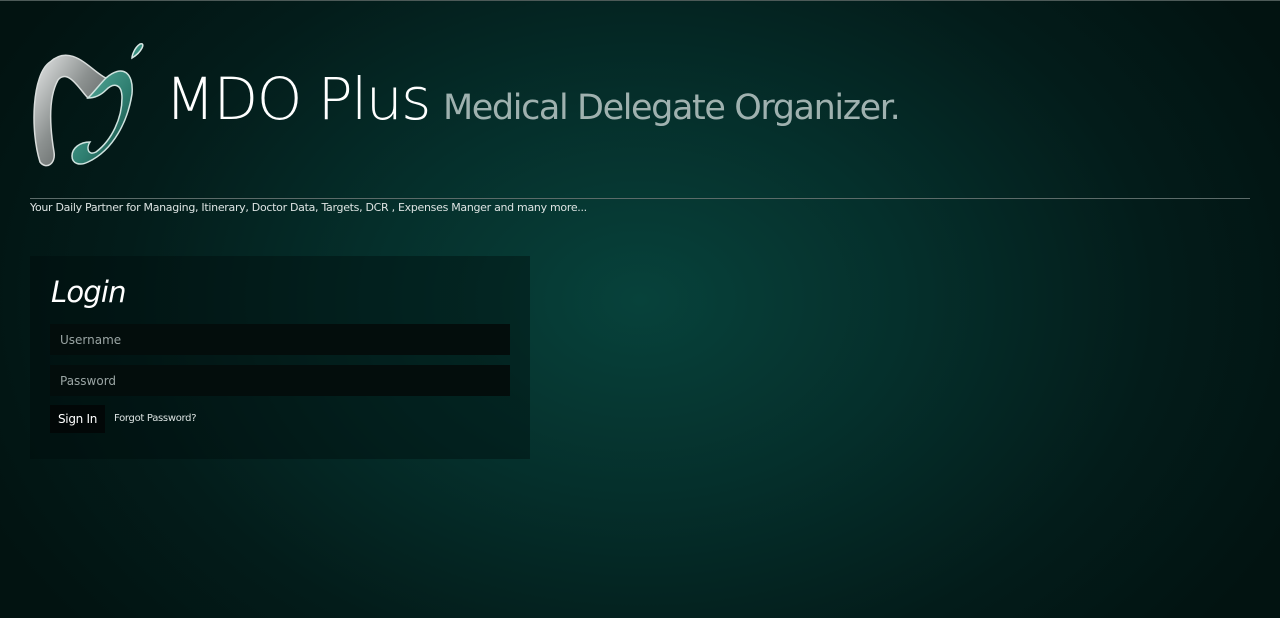  What do you see at coordinates (155, 419) in the screenshot?
I see `forgot-password-link: Forgot Password?` at bounding box center [155, 419].